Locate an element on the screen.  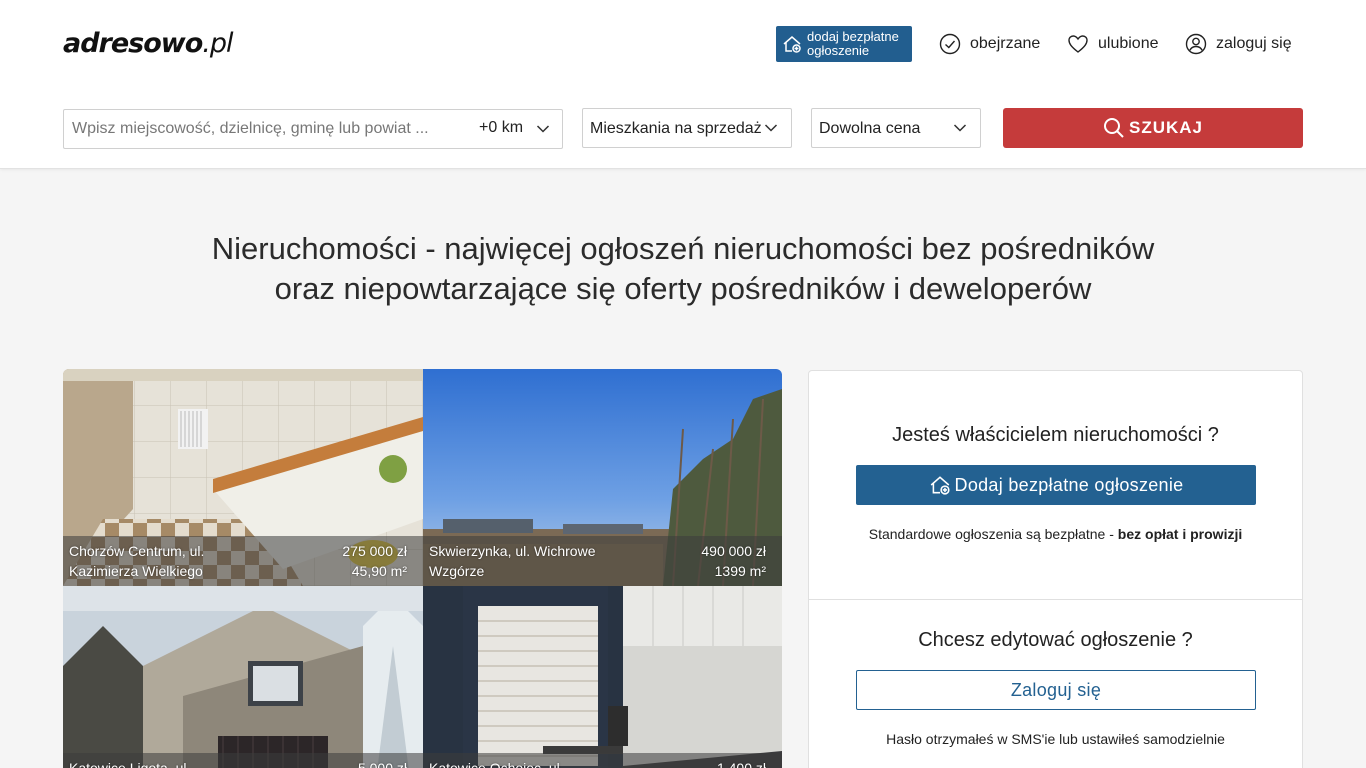
listing-location: Katowice Ligota, ul. is located at coordinates (129, 763).